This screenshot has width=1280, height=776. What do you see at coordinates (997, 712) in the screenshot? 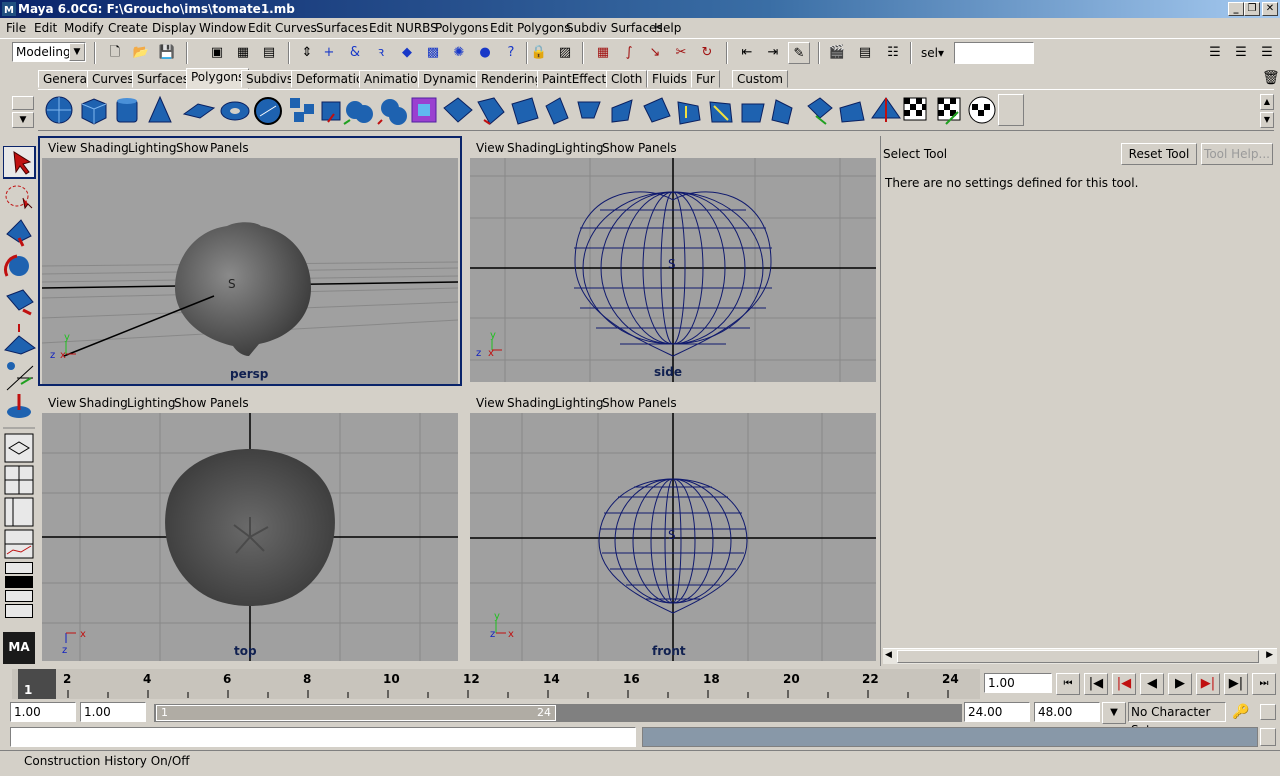
I see `playback-end-field: 24.00` at bounding box center [997, 712].